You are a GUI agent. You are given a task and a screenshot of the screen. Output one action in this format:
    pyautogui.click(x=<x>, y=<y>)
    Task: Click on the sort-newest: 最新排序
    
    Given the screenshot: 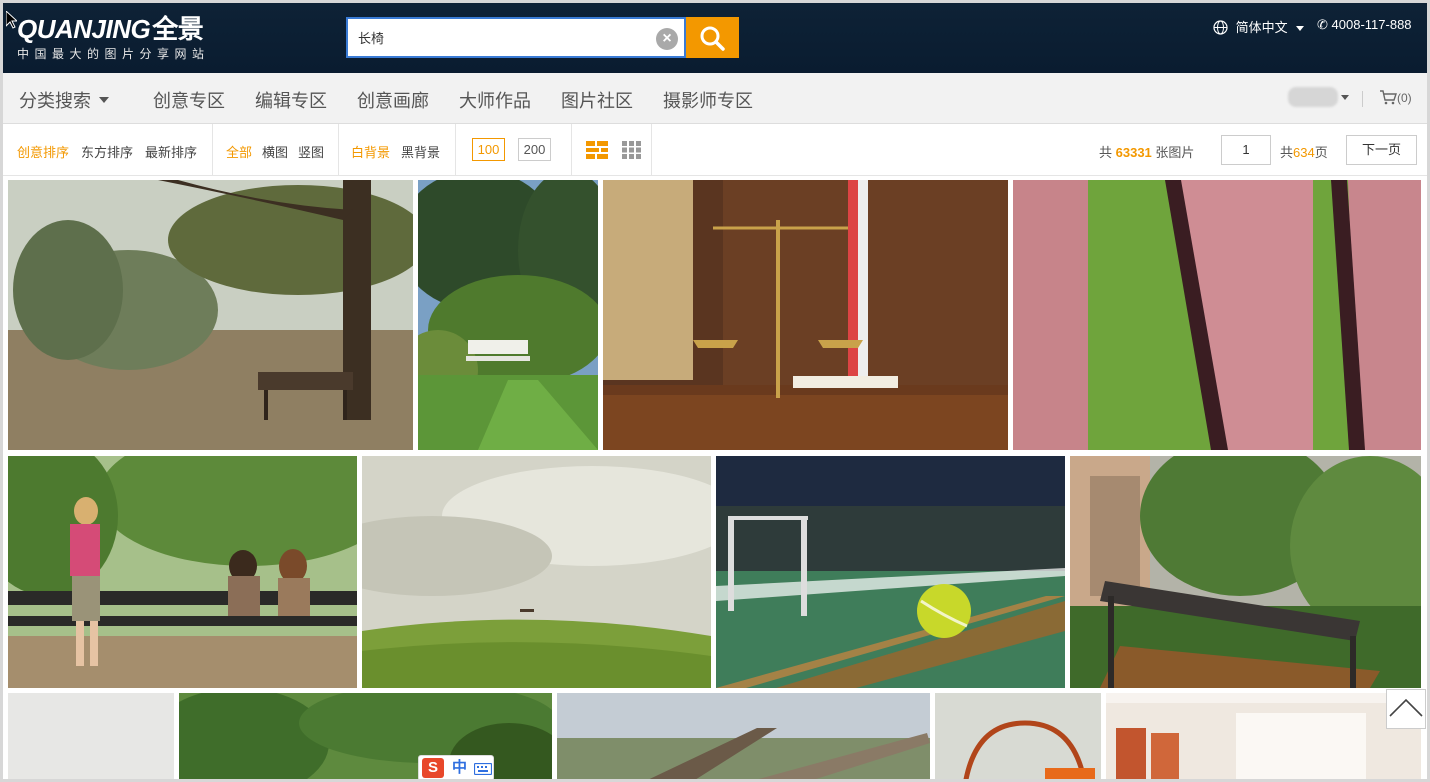 What is the action you would take?
    pyautogui.click(x=171, y=151)
    